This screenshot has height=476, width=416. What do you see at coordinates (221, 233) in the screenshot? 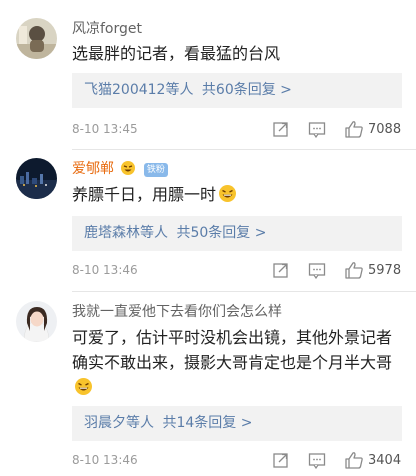
I see `reply-count: 共50条回复 >` at bounding box center [221, 233].